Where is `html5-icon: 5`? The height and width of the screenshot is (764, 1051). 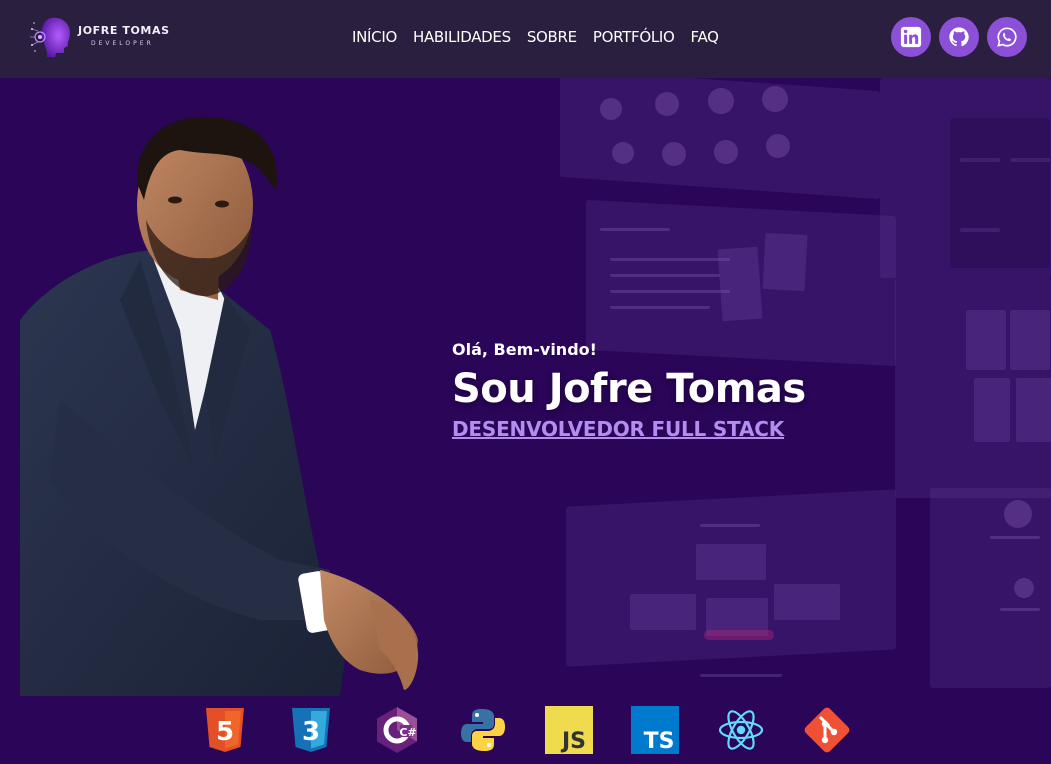 html5-icon: 5 is located at coordinates (224, 730).